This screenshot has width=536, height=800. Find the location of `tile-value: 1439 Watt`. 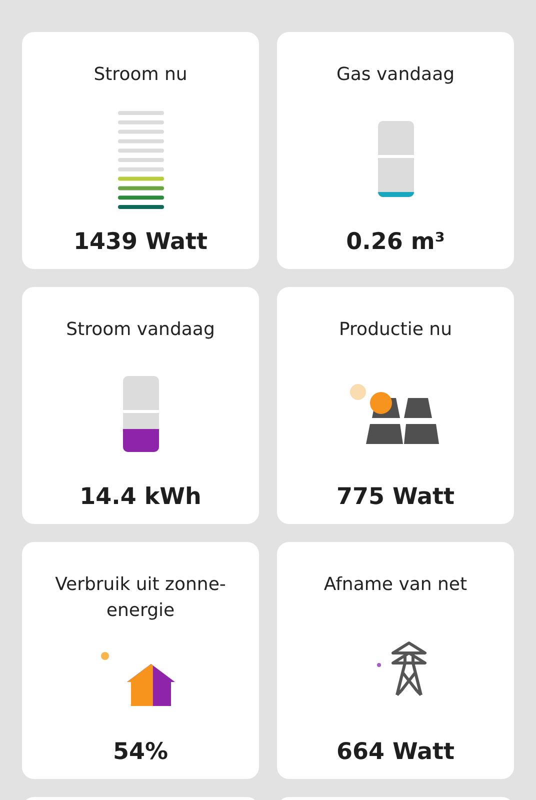

tile-value: 1439 Watt is located at coordinates (140, 242).